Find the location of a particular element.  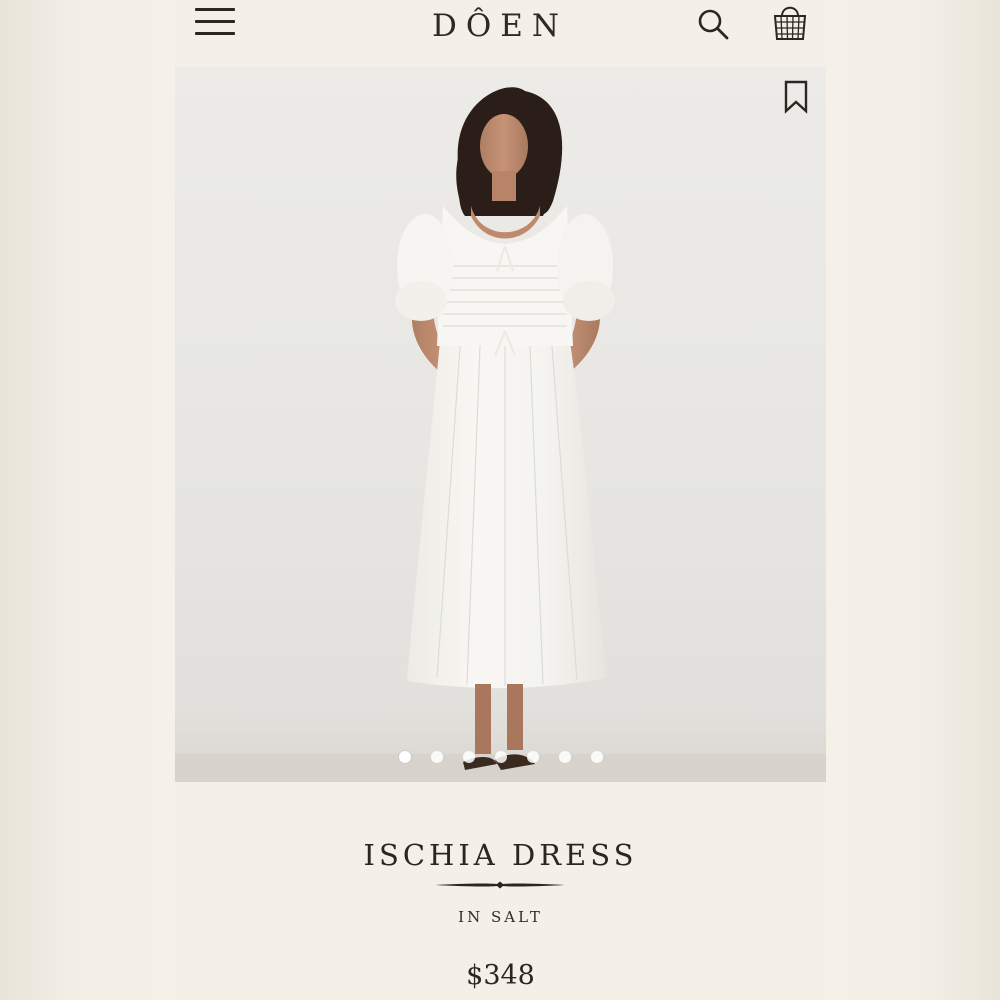

site-header: DÔEN is located at coordinates (500, 33).